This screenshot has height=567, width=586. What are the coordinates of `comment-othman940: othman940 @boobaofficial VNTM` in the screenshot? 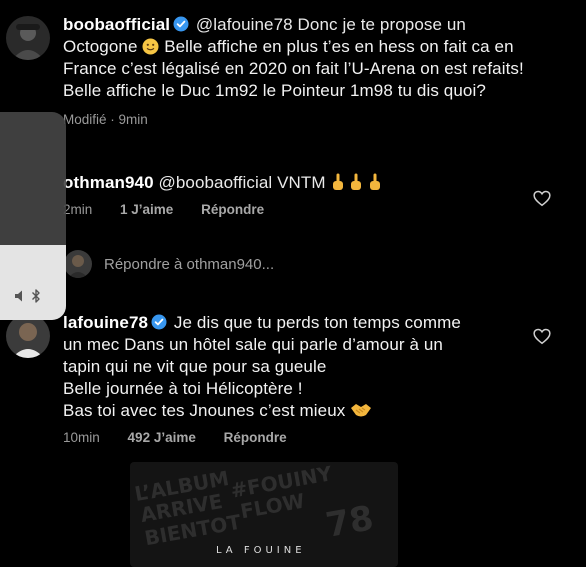 It's located at (283, 183).